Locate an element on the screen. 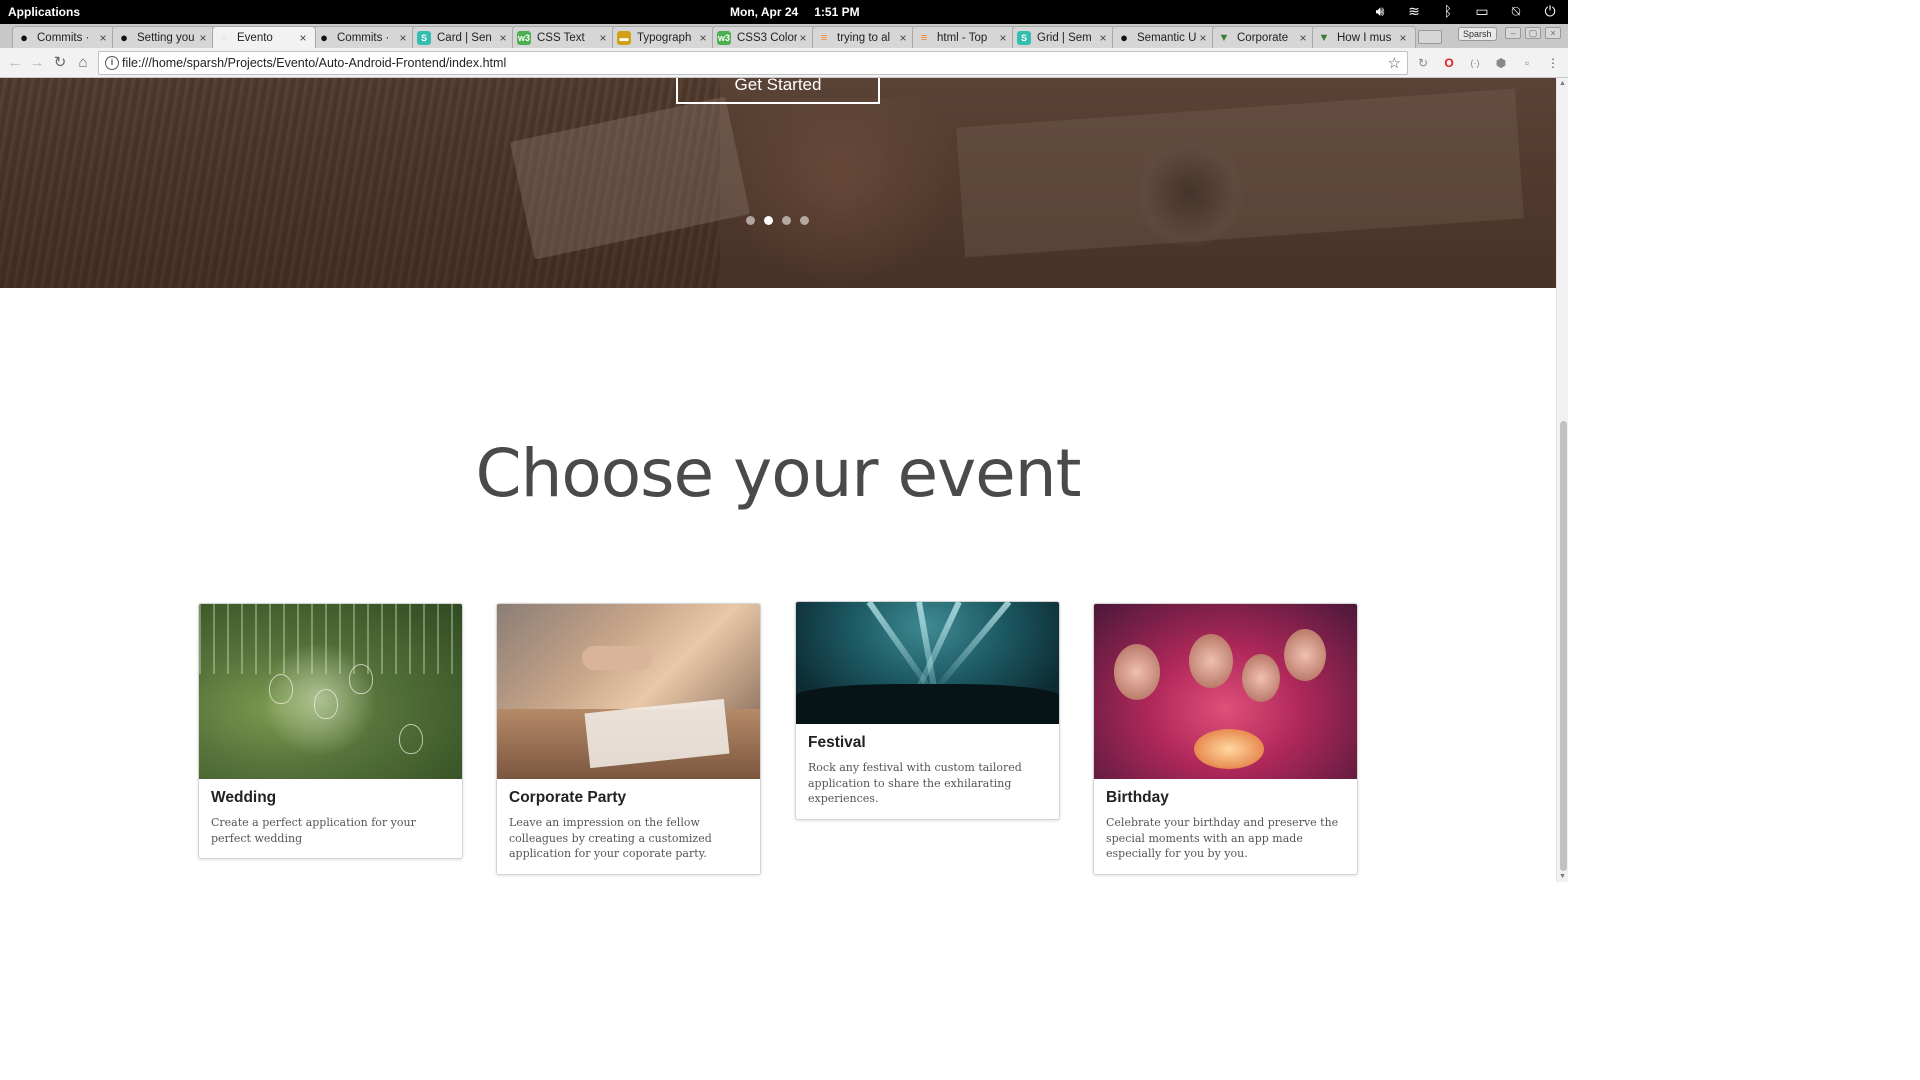 The image size is (1920, 1080). card-title: Wedding is located at coordinates (330, 798).